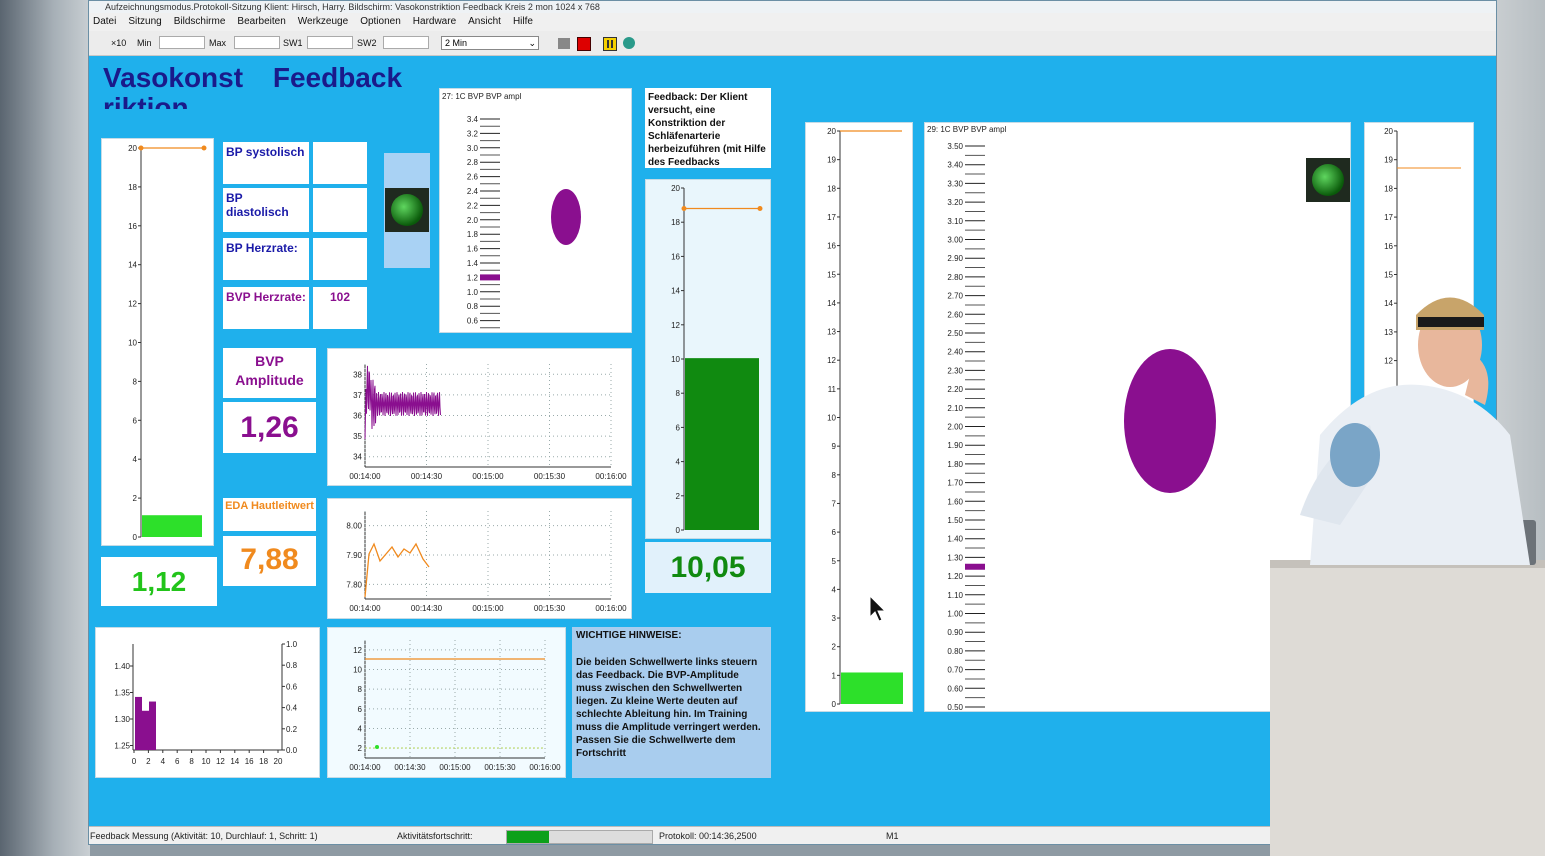  I want to click on current-point, so click(377, 747).